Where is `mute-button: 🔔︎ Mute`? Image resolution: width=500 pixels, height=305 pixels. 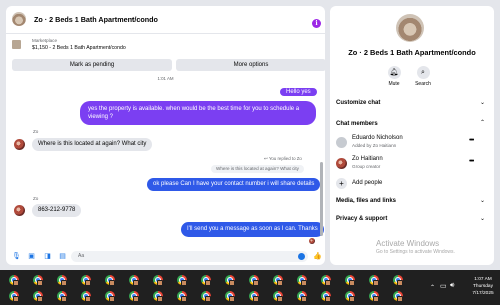
mute-button: 🔔︎ Mute is located at coordinates (394, 76).